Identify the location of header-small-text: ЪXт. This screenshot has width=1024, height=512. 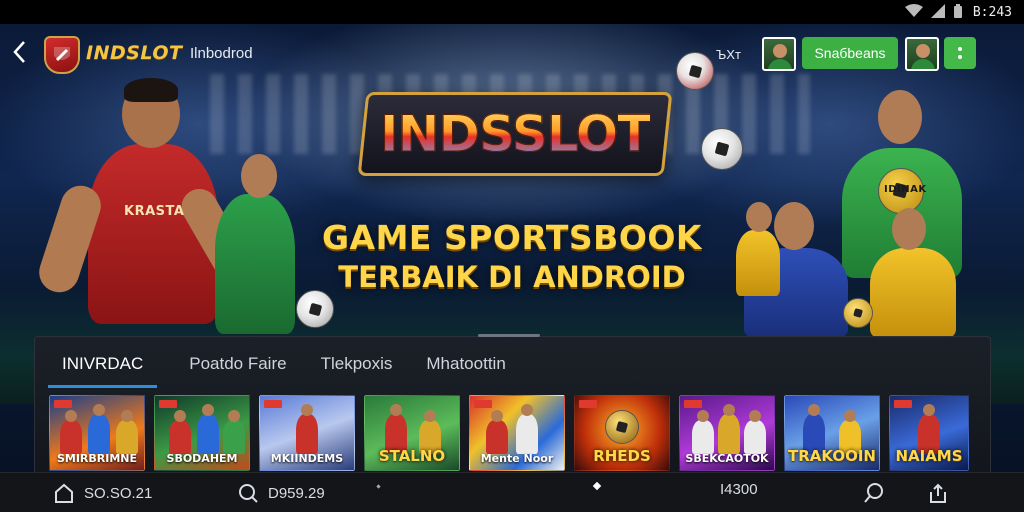
(728, 54).